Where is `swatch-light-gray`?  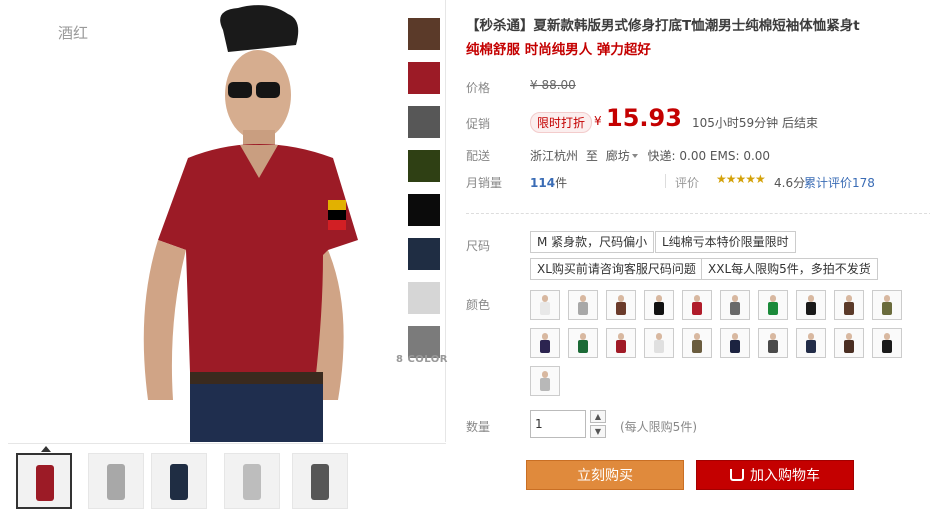
swatch-light-gray is located at coordinates (424, 298).